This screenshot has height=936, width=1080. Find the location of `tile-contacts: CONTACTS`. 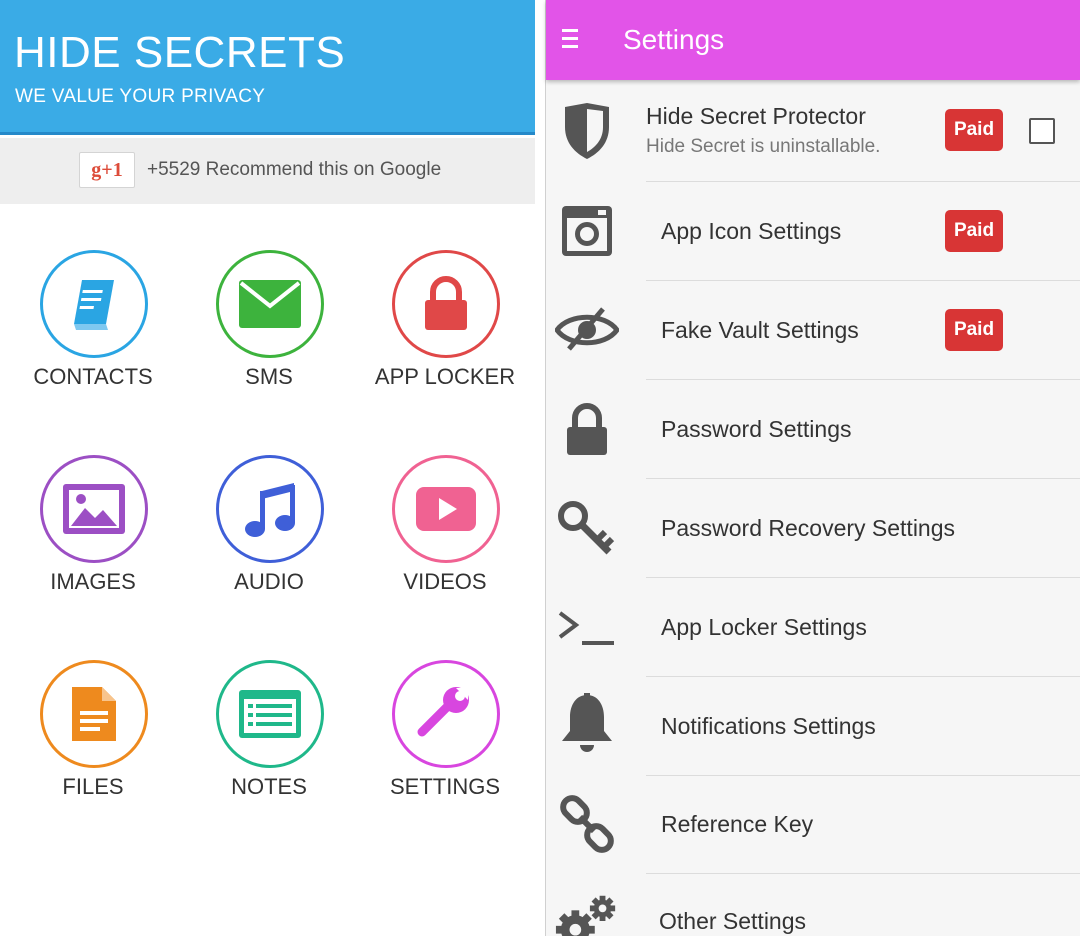

tile-contacts: CONTACTS is located at coordinates (93, 330).